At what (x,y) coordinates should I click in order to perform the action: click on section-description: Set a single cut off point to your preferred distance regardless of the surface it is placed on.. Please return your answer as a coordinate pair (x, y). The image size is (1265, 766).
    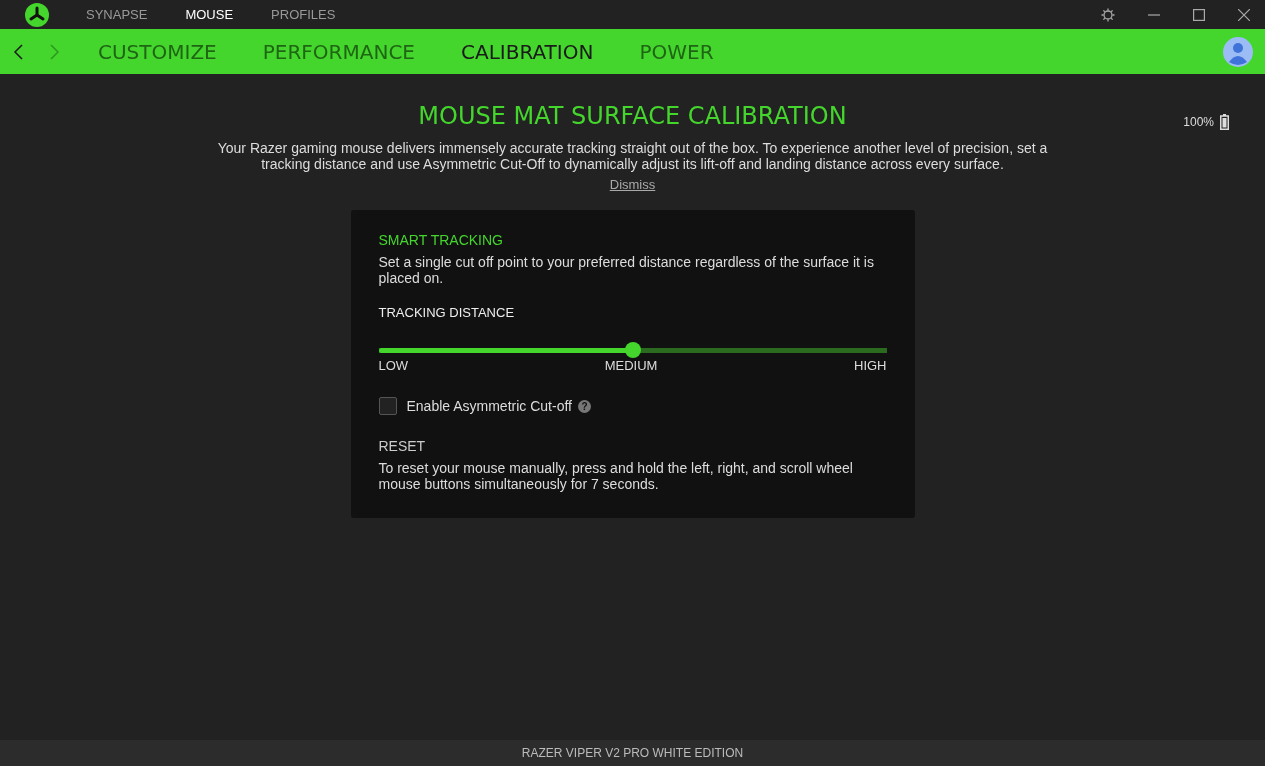
    Looking at the image, I should click on (626, 270).